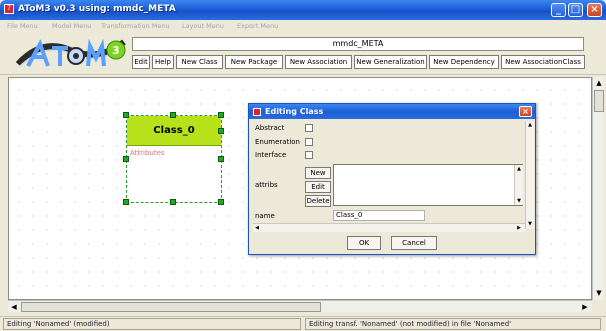 This screenshot has width=606, height=331. I want to click on edit-button: Edit, so click(141, 62).